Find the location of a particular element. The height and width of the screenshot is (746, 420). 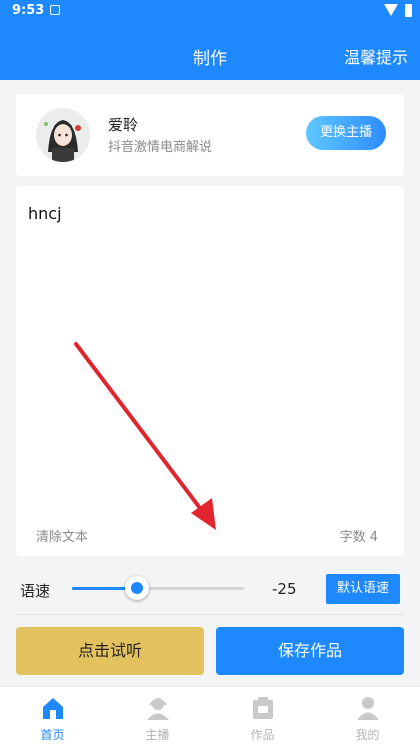

tab-works: 作品 is located at coordinates (262, 716).